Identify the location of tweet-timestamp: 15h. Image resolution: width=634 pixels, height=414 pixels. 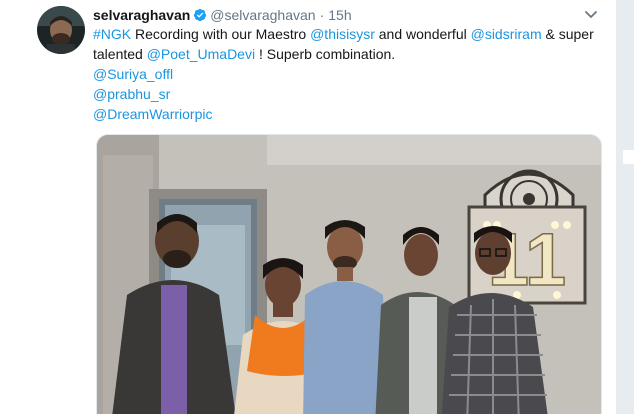
(339, 15).